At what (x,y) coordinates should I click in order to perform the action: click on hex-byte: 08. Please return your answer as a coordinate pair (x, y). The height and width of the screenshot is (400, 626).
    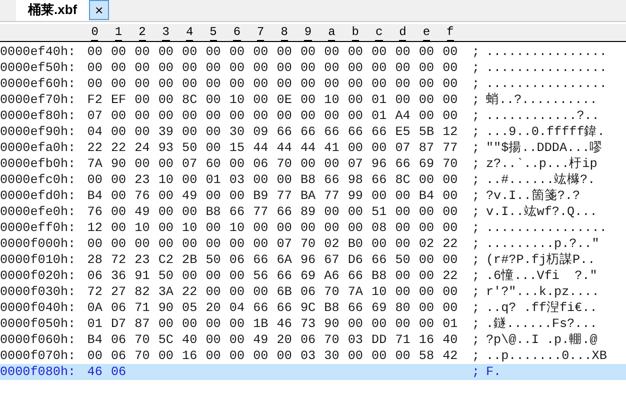
    Looking at the image, I should click on (379, 228).